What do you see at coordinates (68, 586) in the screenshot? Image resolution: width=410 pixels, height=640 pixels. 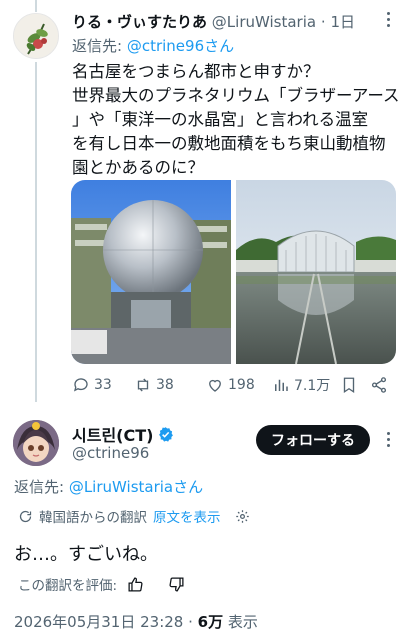 I see `rate-translation-label: この翻訳を評価:` at bounding box center [68, 586].